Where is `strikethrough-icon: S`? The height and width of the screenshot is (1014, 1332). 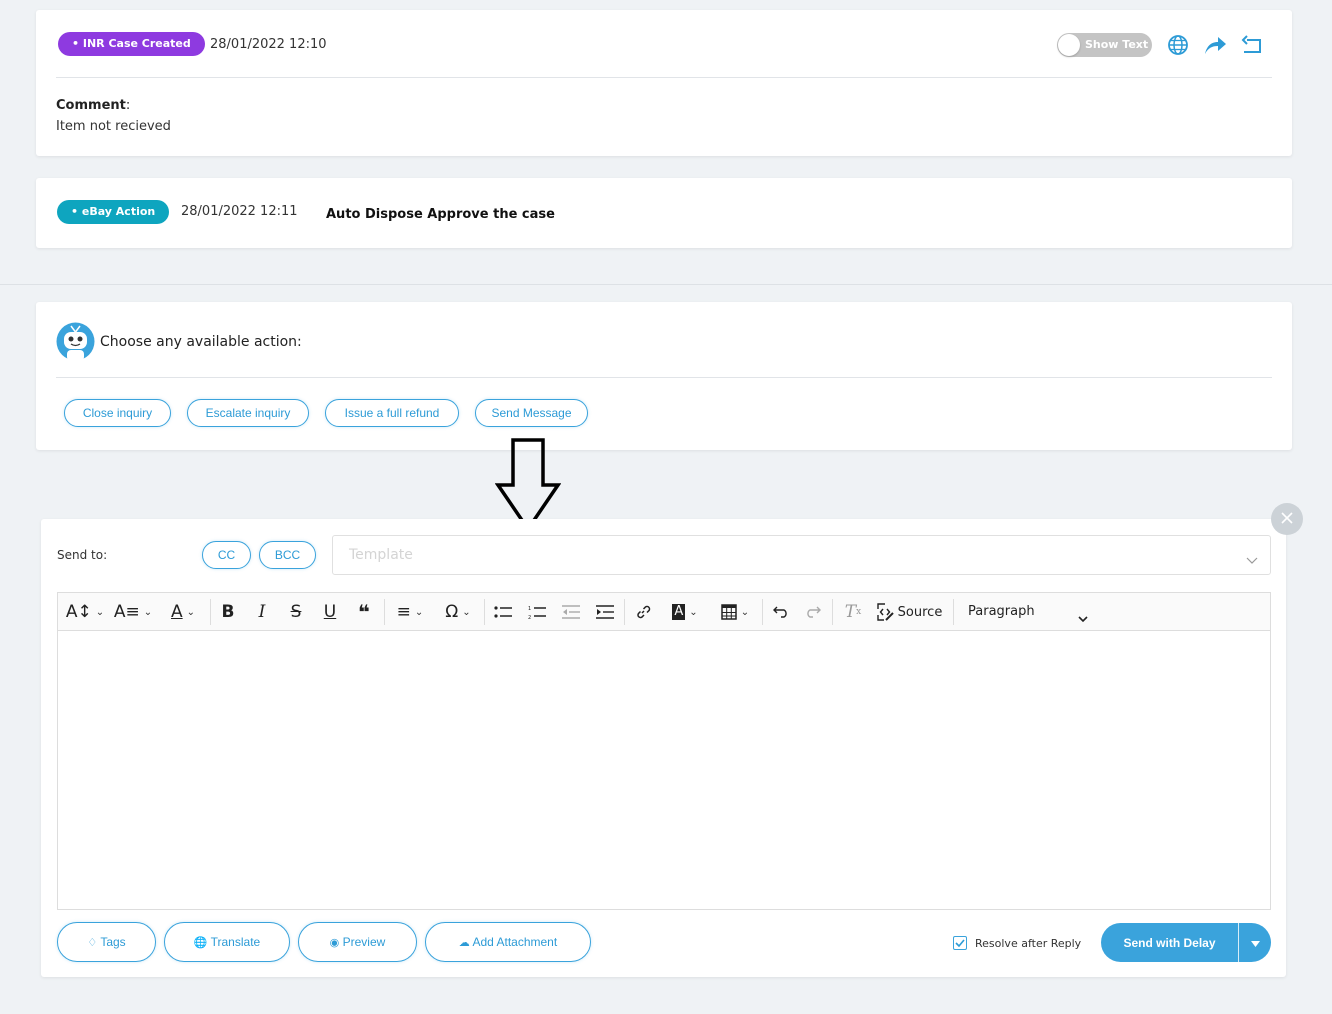
strikethrough-icon: S is located at coordinates (296, 612).